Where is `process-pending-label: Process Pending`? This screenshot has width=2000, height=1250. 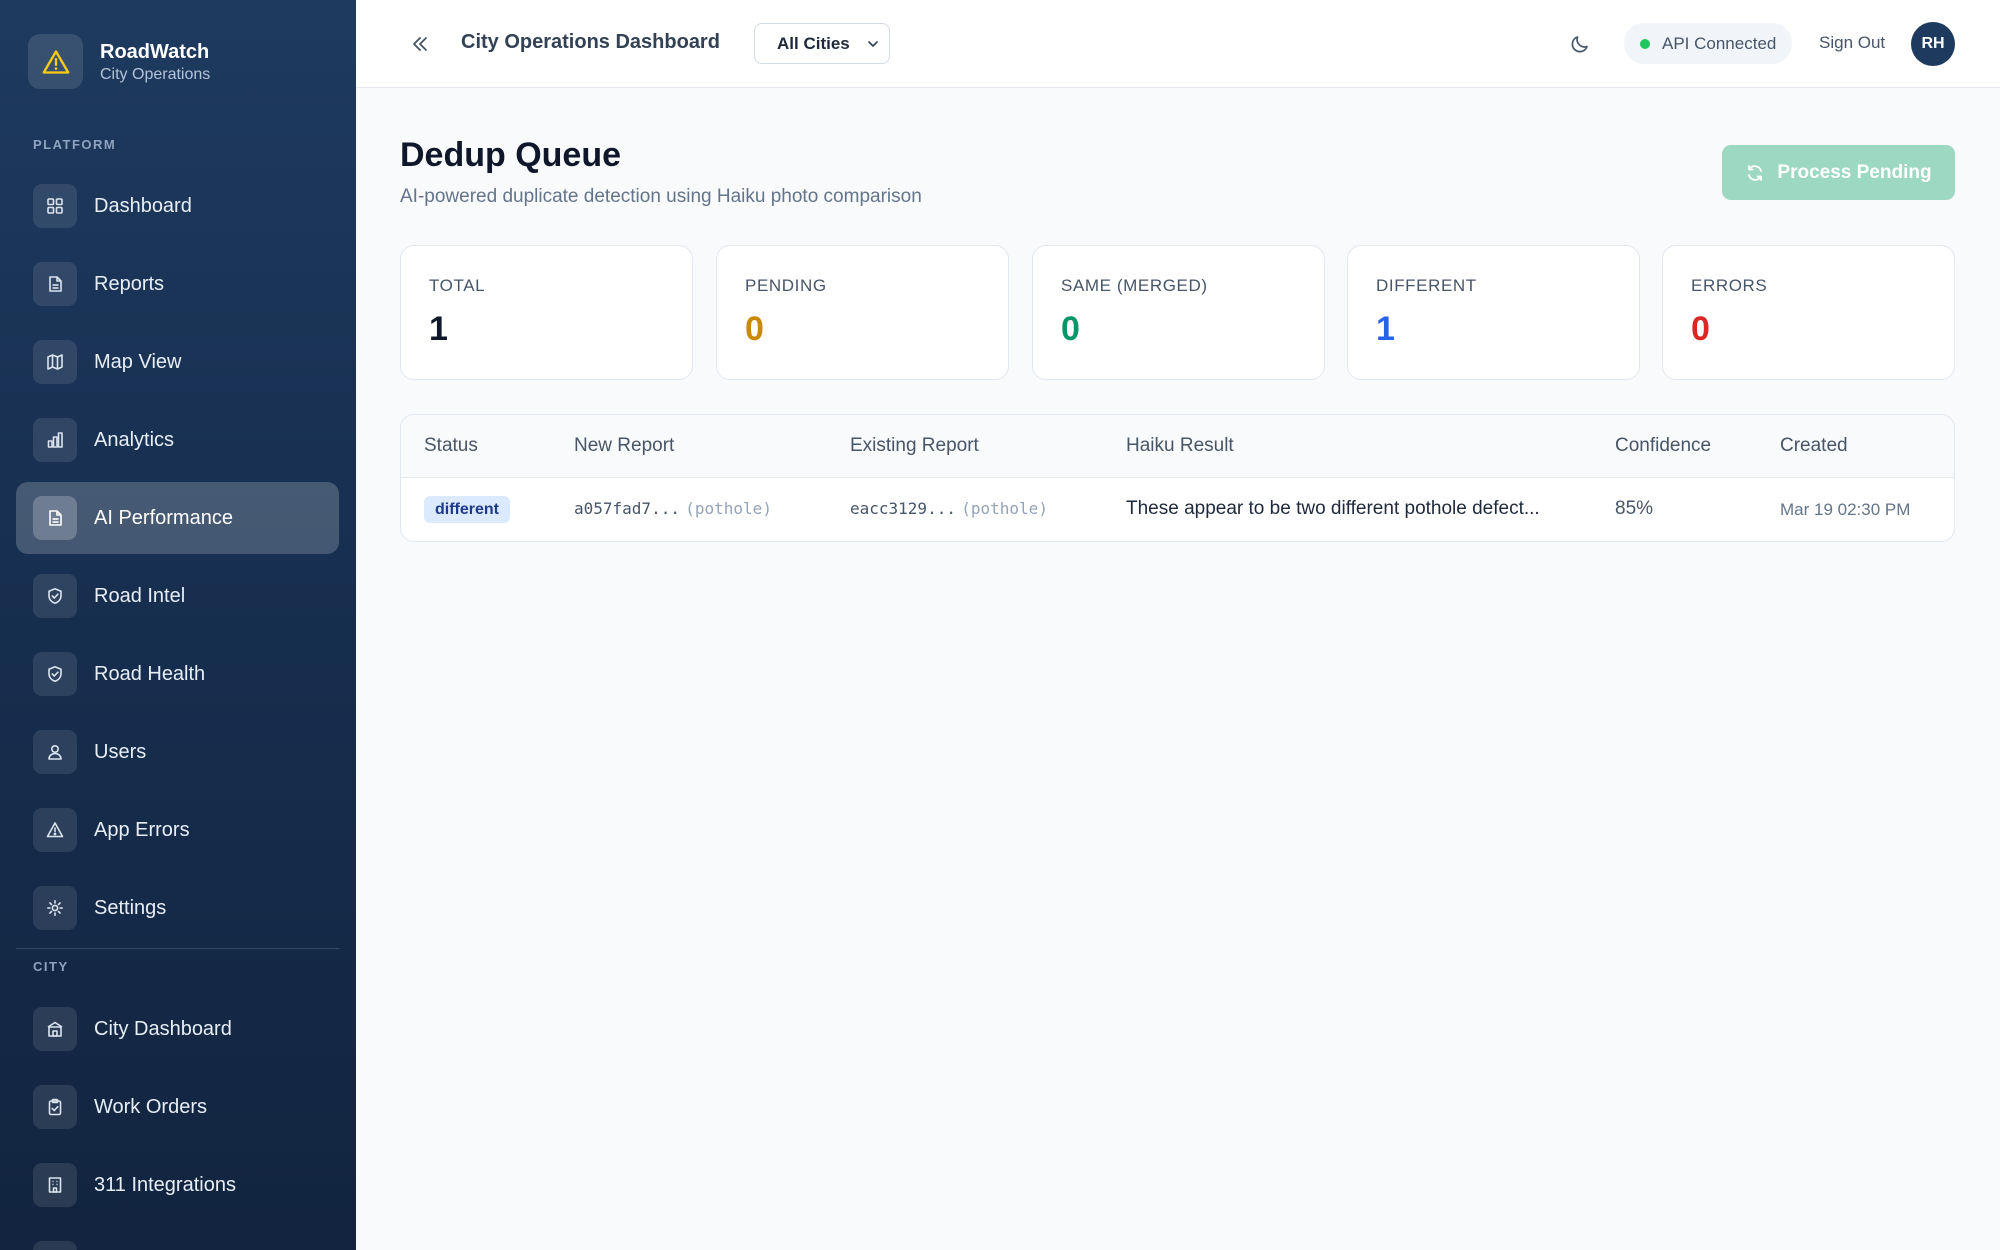
process-pending-label: Process Pending is located at coordinates (1854, 172).